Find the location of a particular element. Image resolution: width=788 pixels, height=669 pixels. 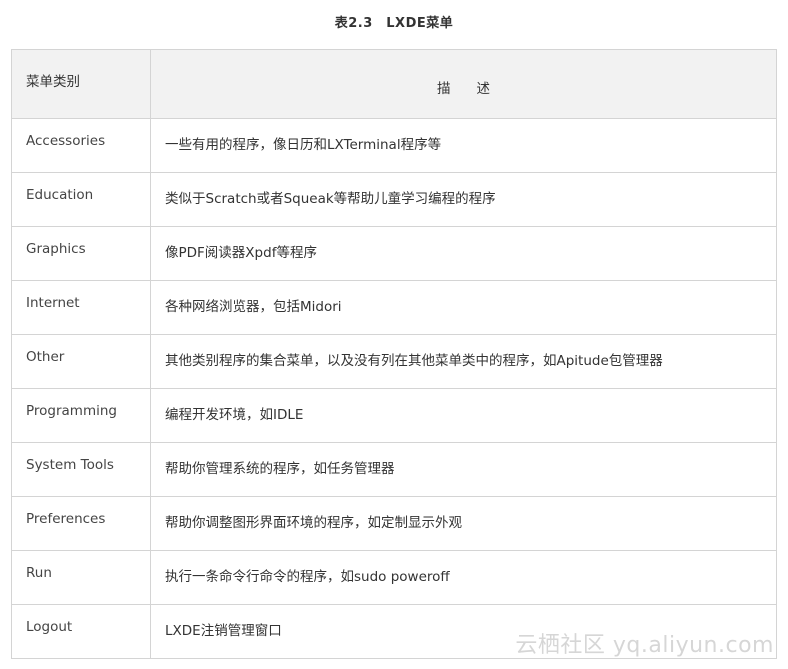

table-row: Internet 各种网络浏览器，包括Midori is located at coordinates (394, 307).